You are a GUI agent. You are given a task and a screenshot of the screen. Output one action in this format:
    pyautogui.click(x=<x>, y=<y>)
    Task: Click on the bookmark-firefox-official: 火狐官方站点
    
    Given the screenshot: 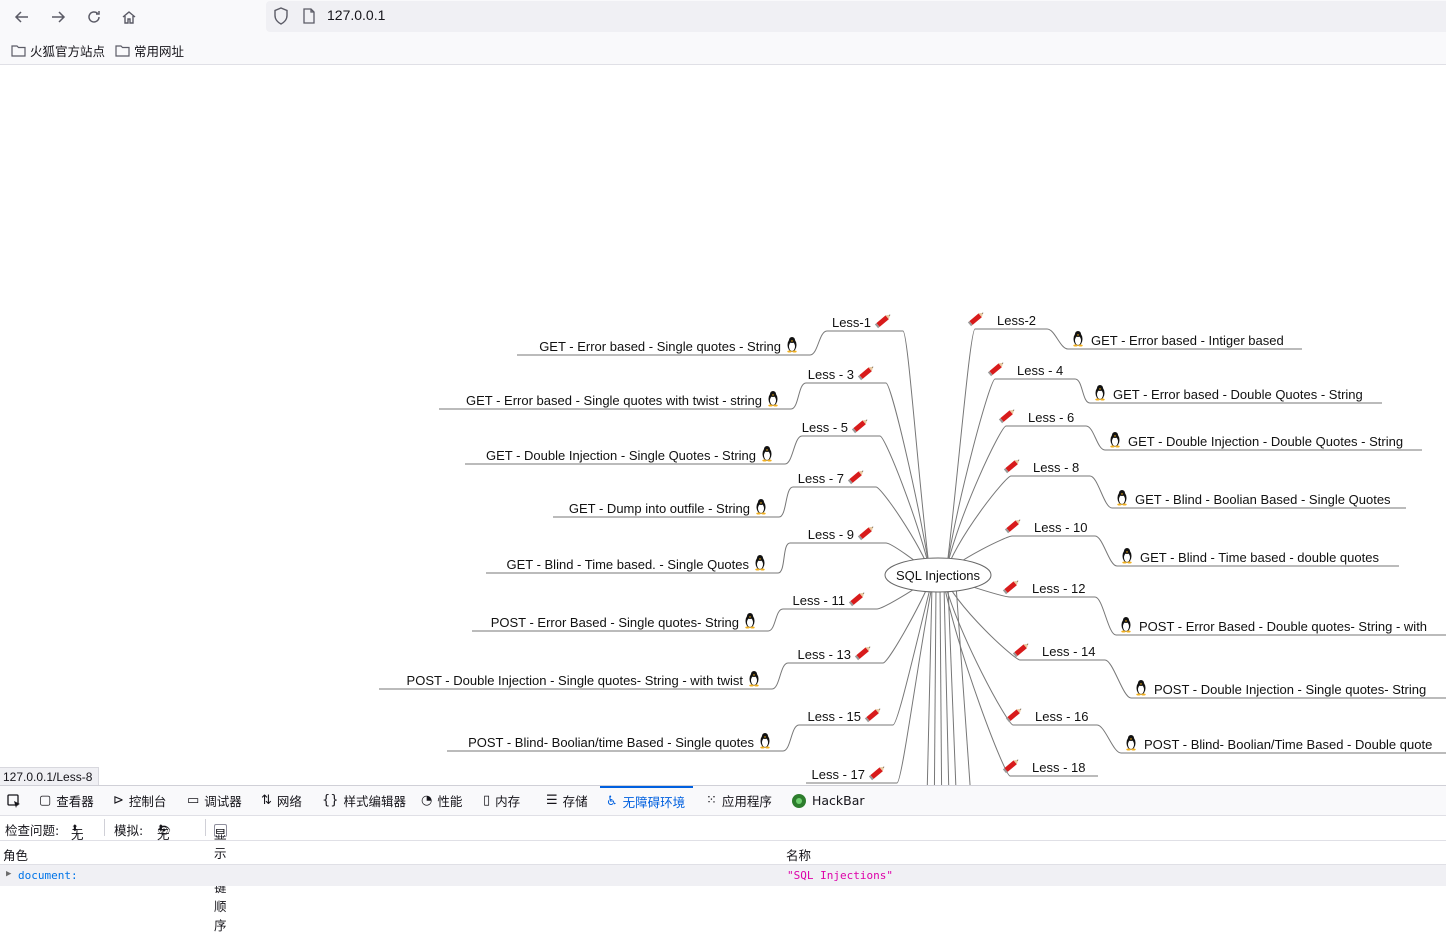 What is the action you would take?
    pyautogui.click(x=58, y=50)
    